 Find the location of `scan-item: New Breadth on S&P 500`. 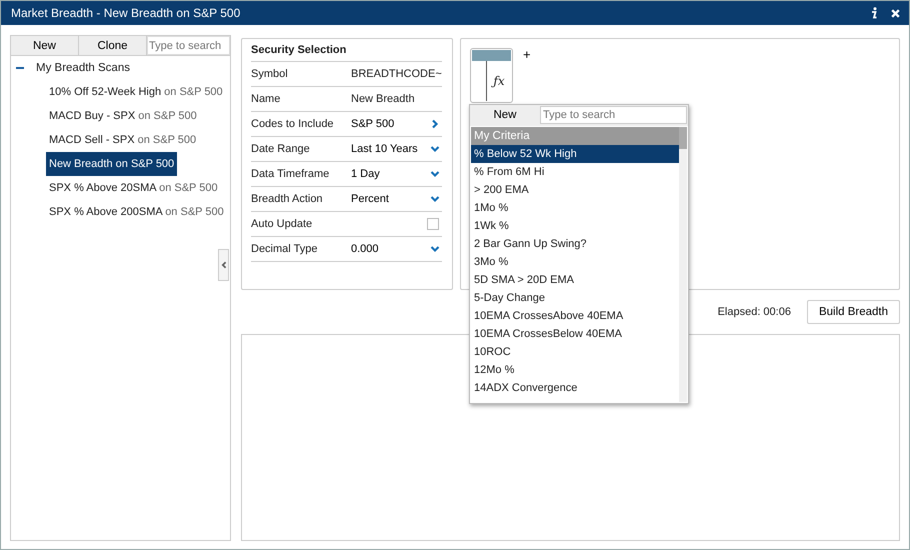

scan-item: New Breadth on S&P 500 is located at coordinates (112, 164).